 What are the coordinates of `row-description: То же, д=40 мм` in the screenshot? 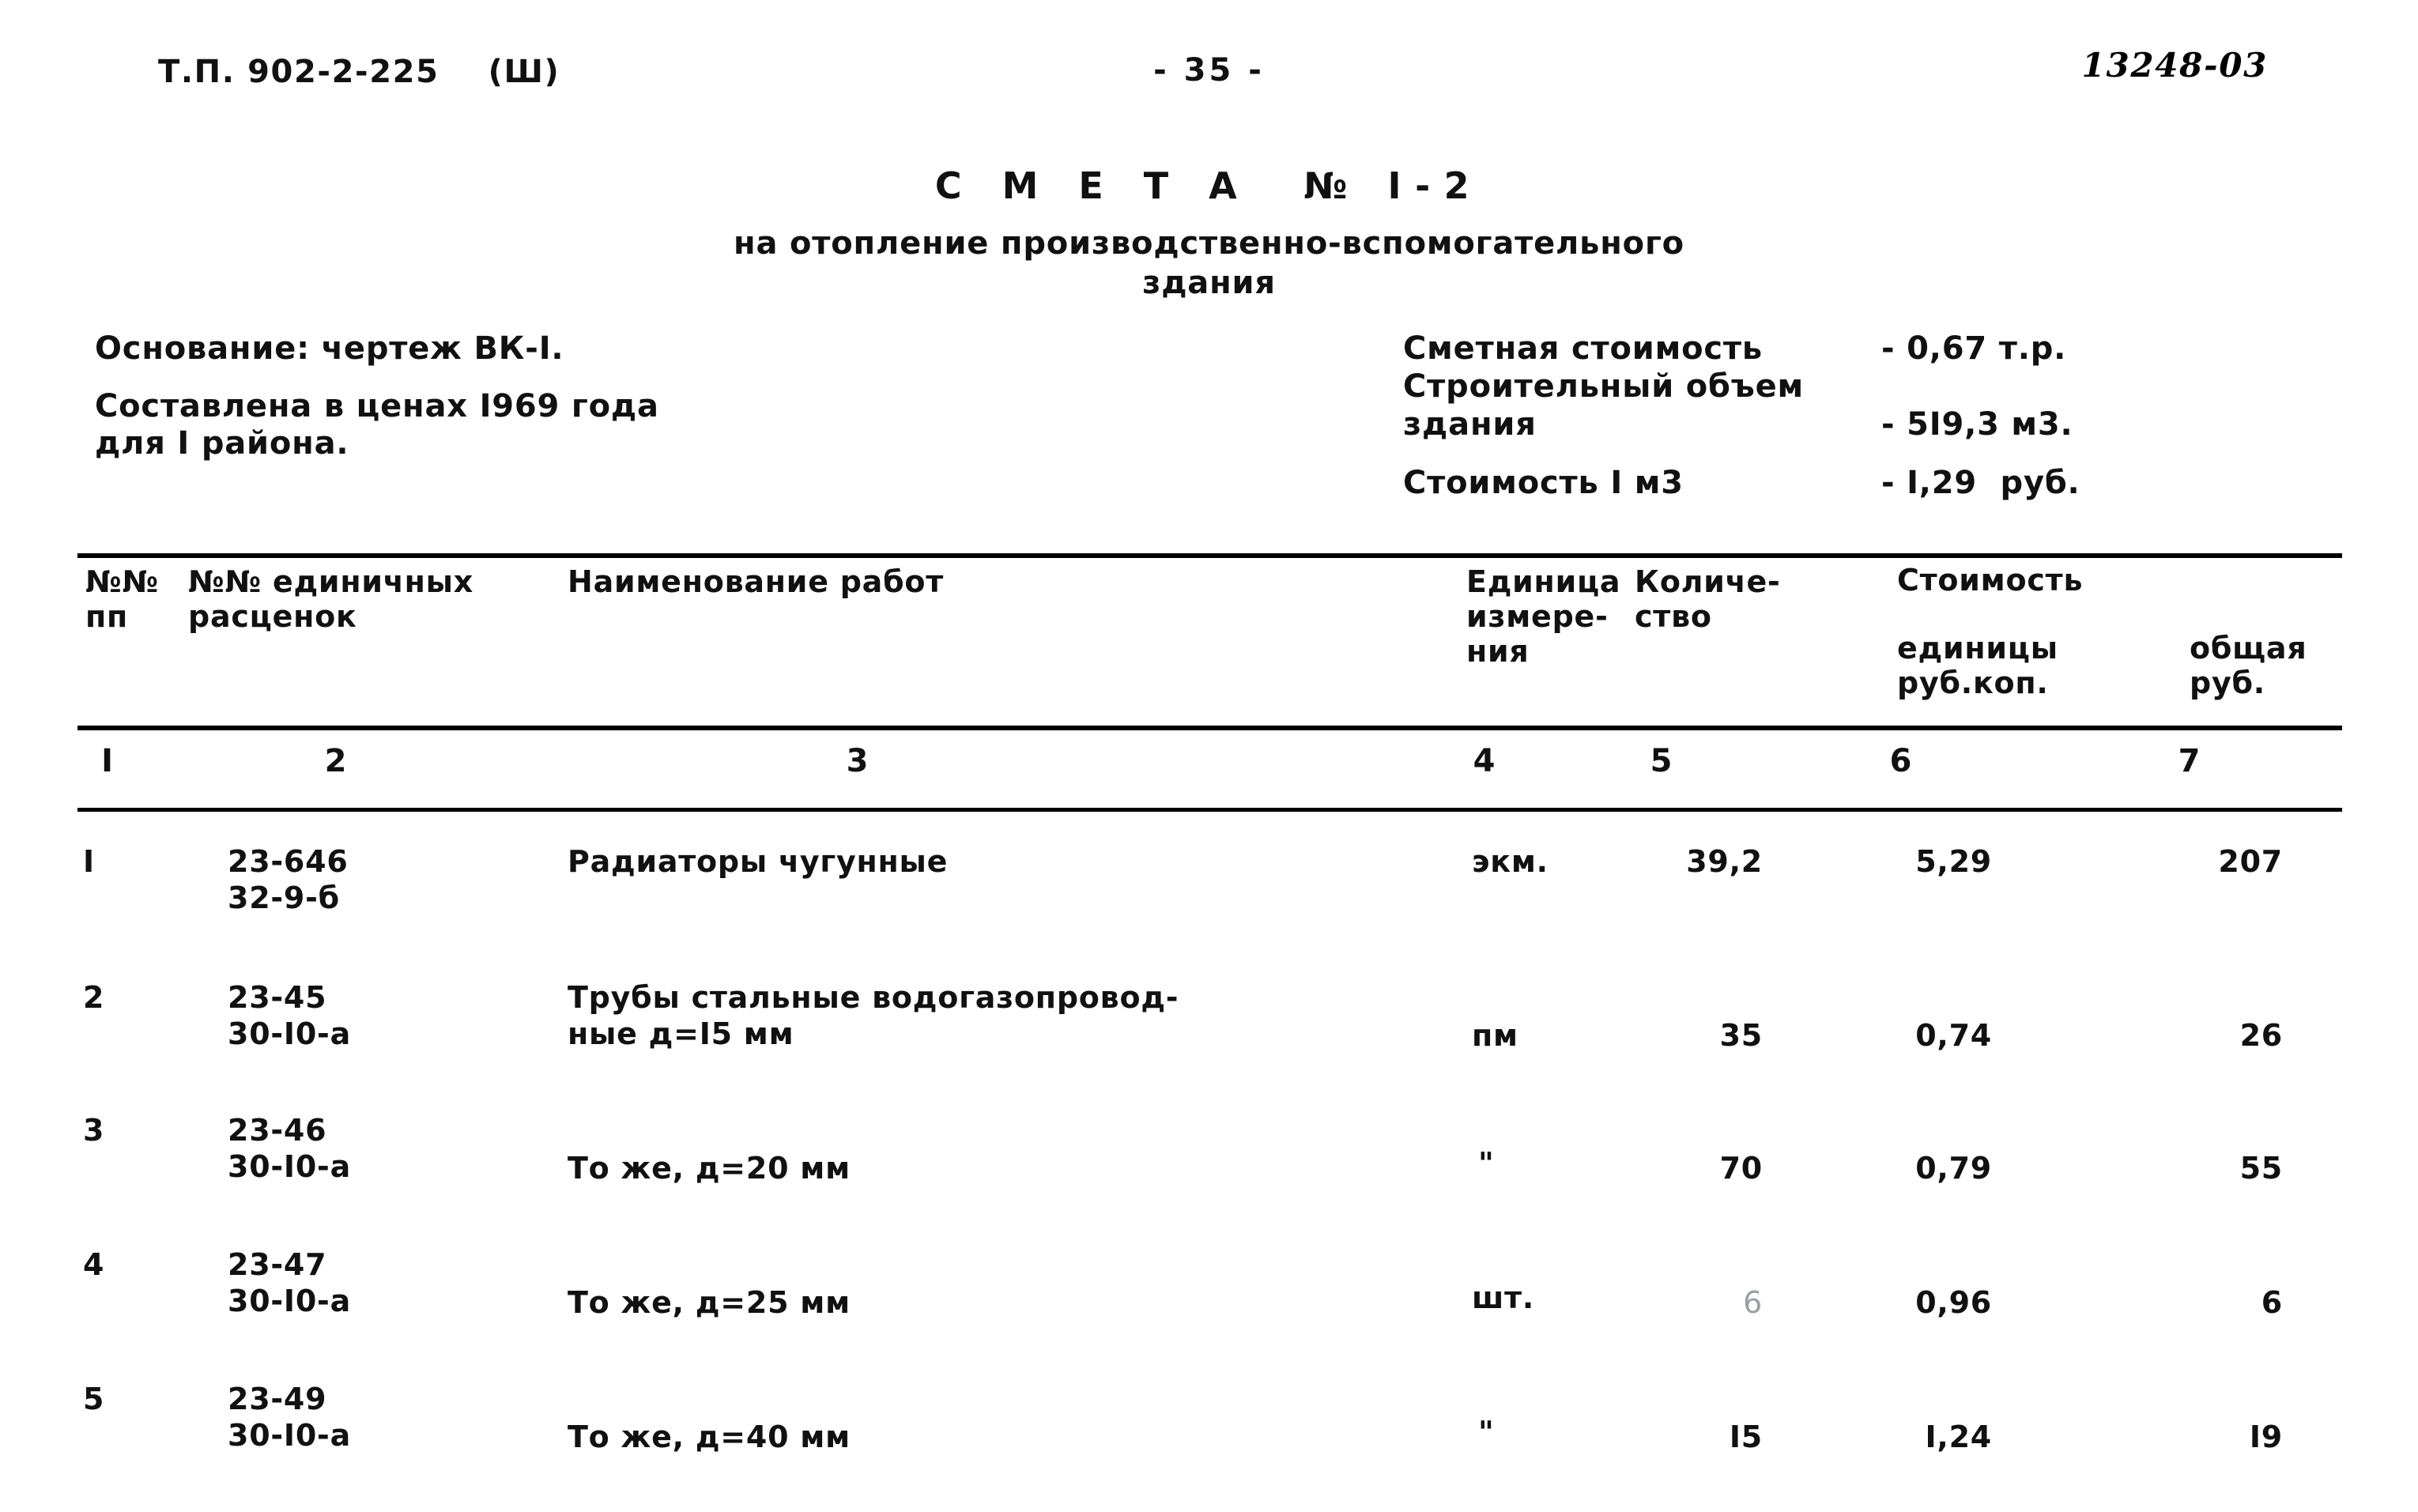 It's located at (709, 1438).